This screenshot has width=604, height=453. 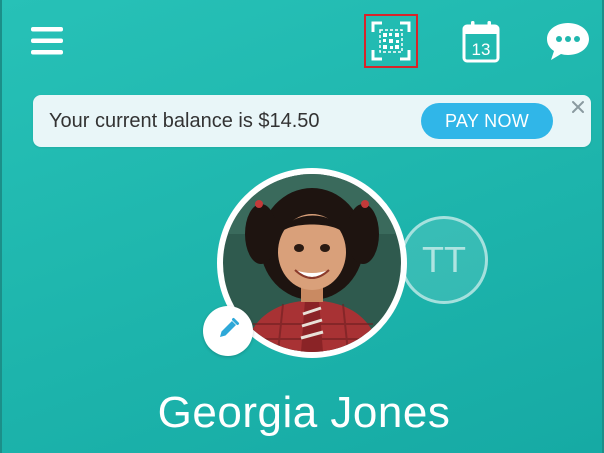 I want to click on close-icon, so click(x=578, y=107).